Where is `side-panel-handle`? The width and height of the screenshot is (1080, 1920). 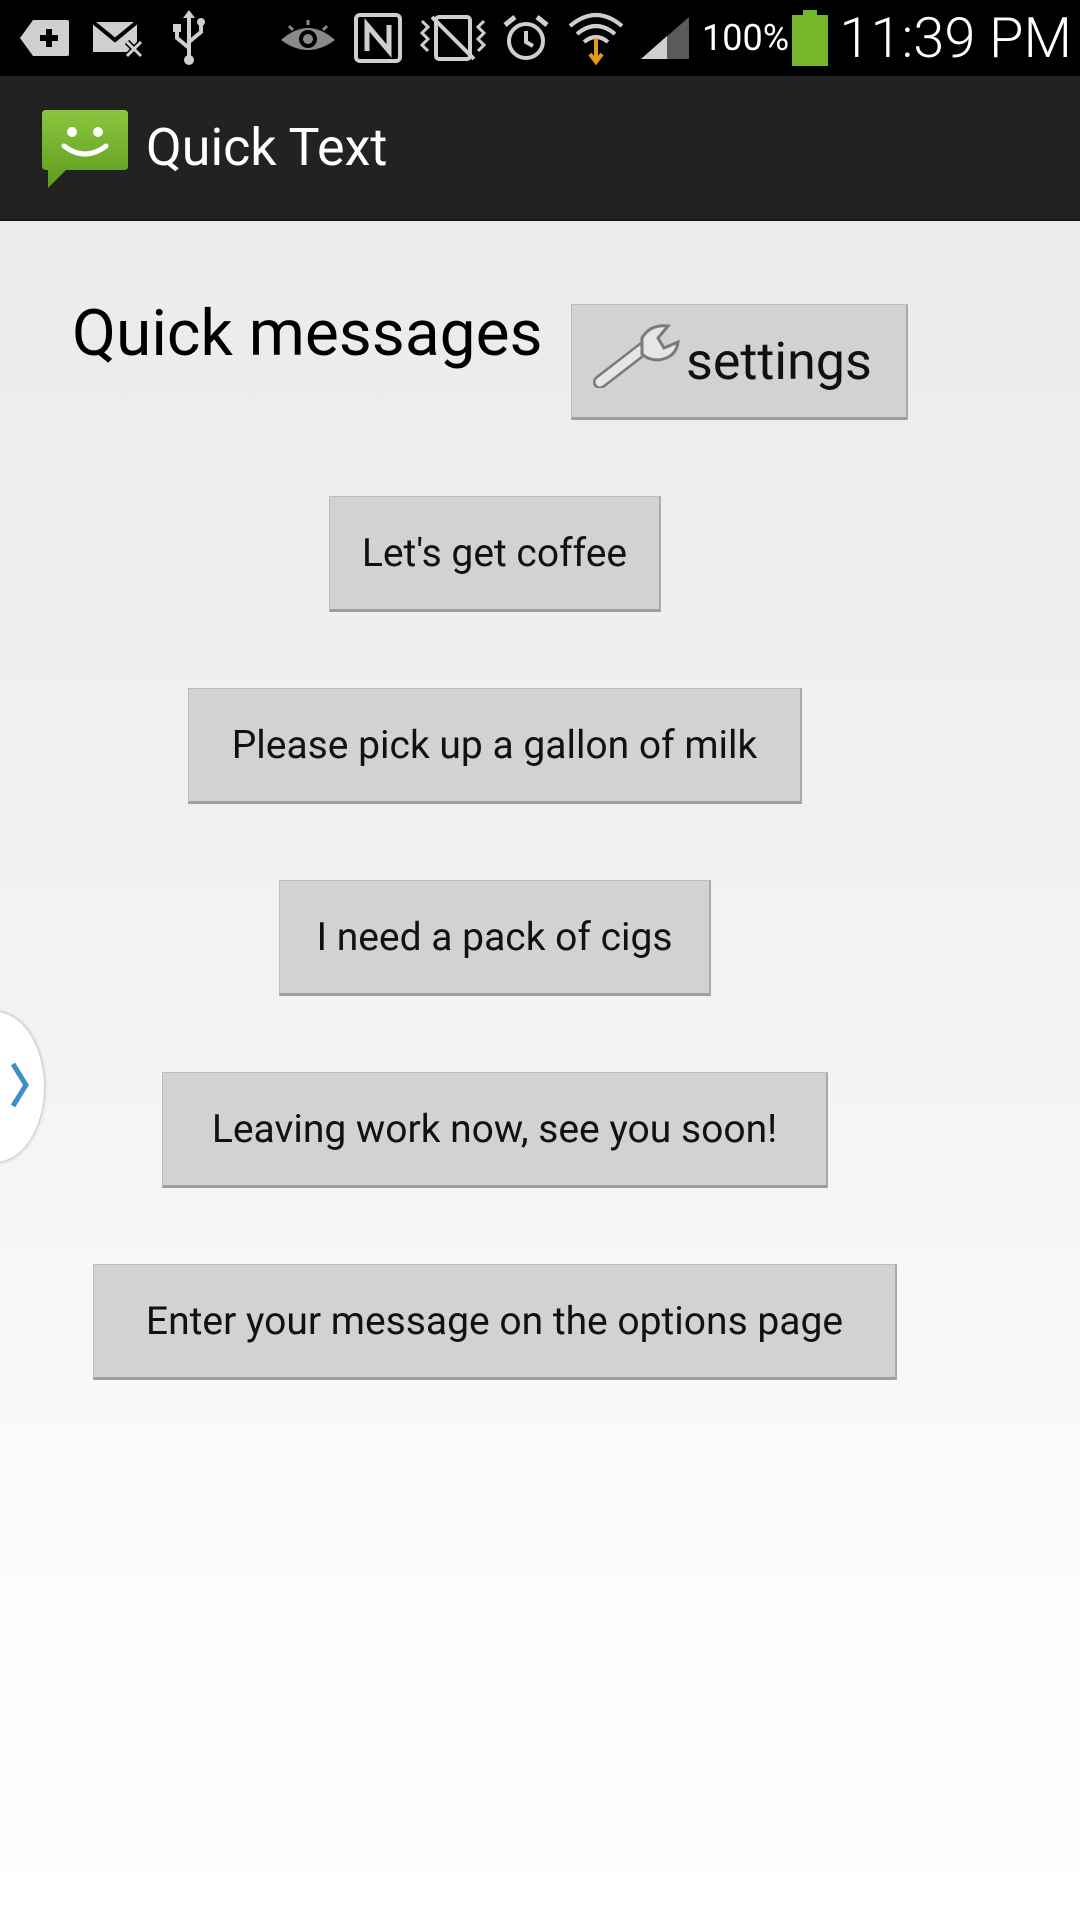 side-panel-handle is located at coordinates (22, 1087).